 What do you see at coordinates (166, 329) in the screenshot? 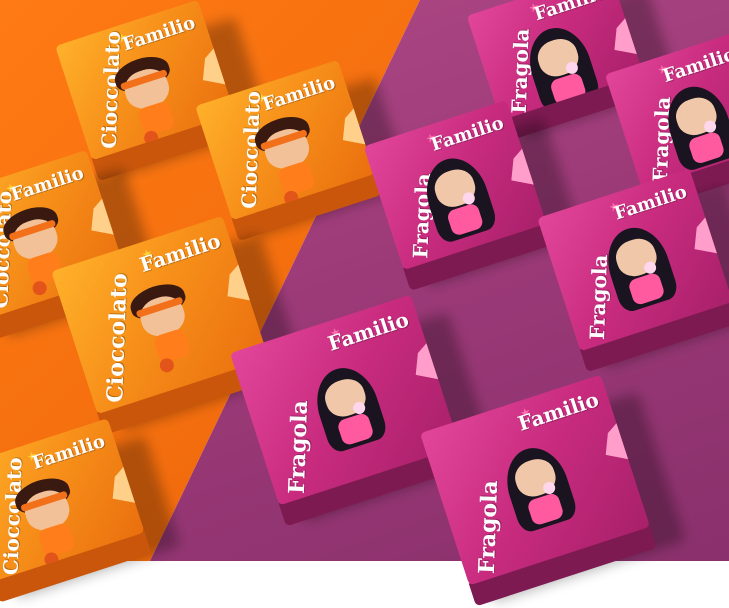
I see `boy-character-illustration` at bounding box center [166, 329].